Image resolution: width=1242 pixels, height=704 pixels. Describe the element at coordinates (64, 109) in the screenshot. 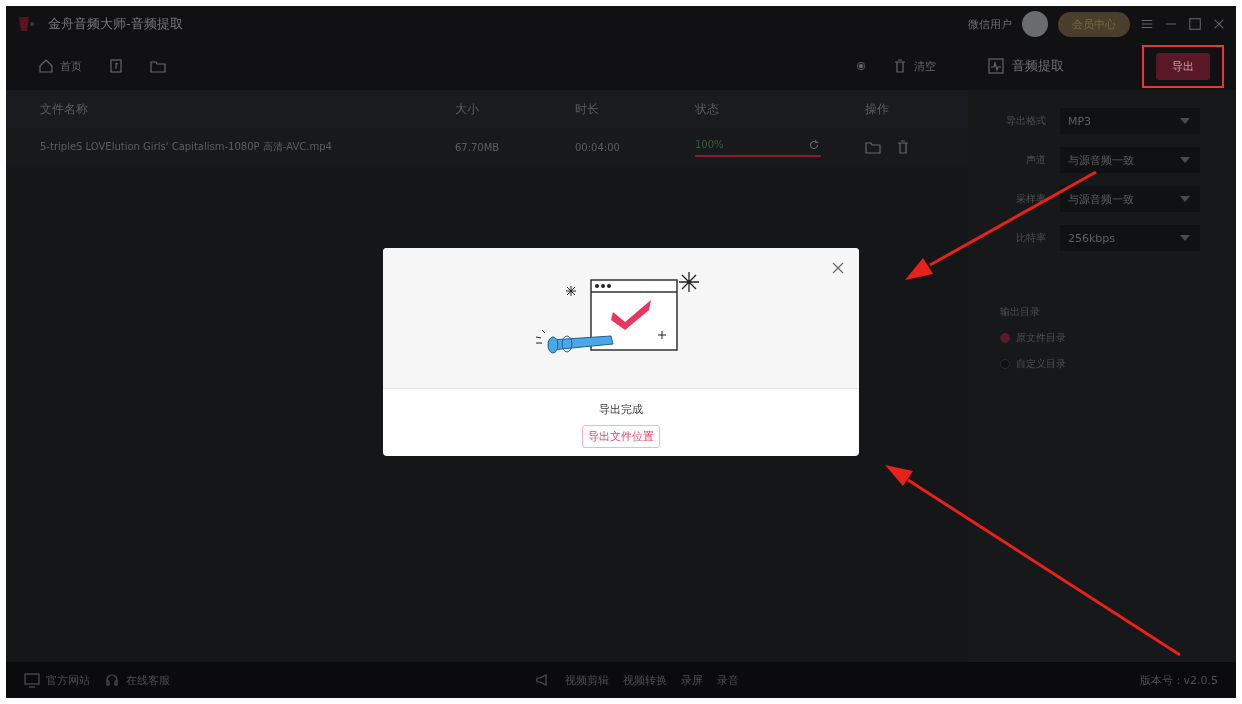

I see `column-header: 文件名称` at that location.